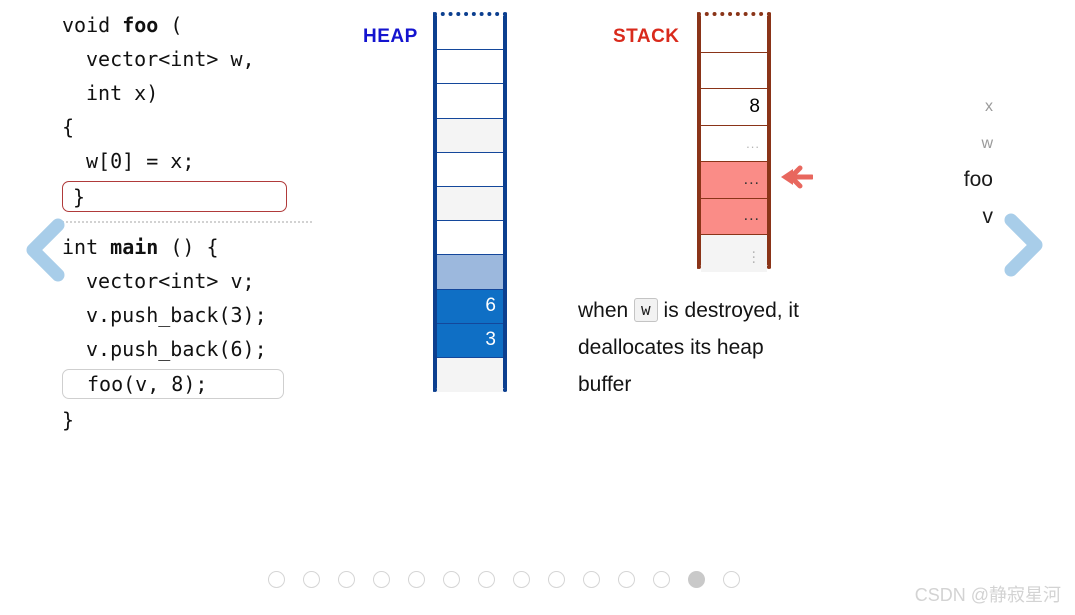  Describe the element at coordinates (470, 340) in the screenshot. I see `heap-cell: 3` at that location.